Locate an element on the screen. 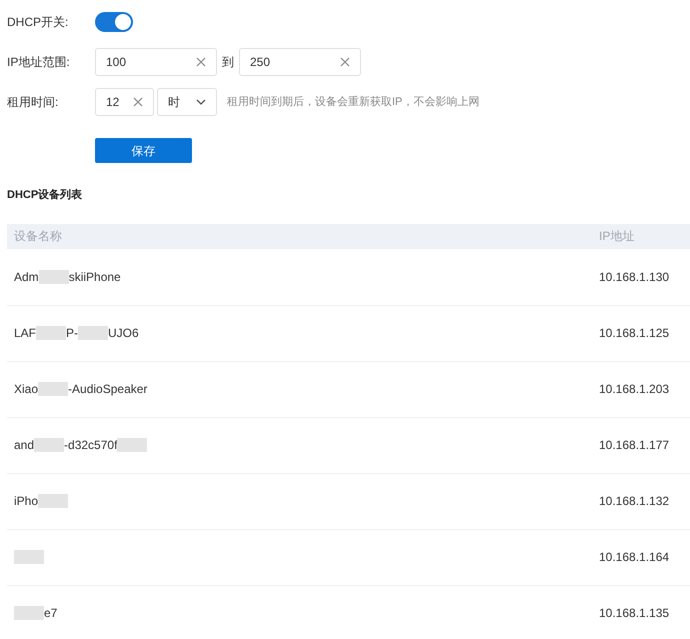 Image resolution: width=690 pixels, height=639 pixels. table-cell-text: 10.168.1.203 is located at coordinates (634, 389).